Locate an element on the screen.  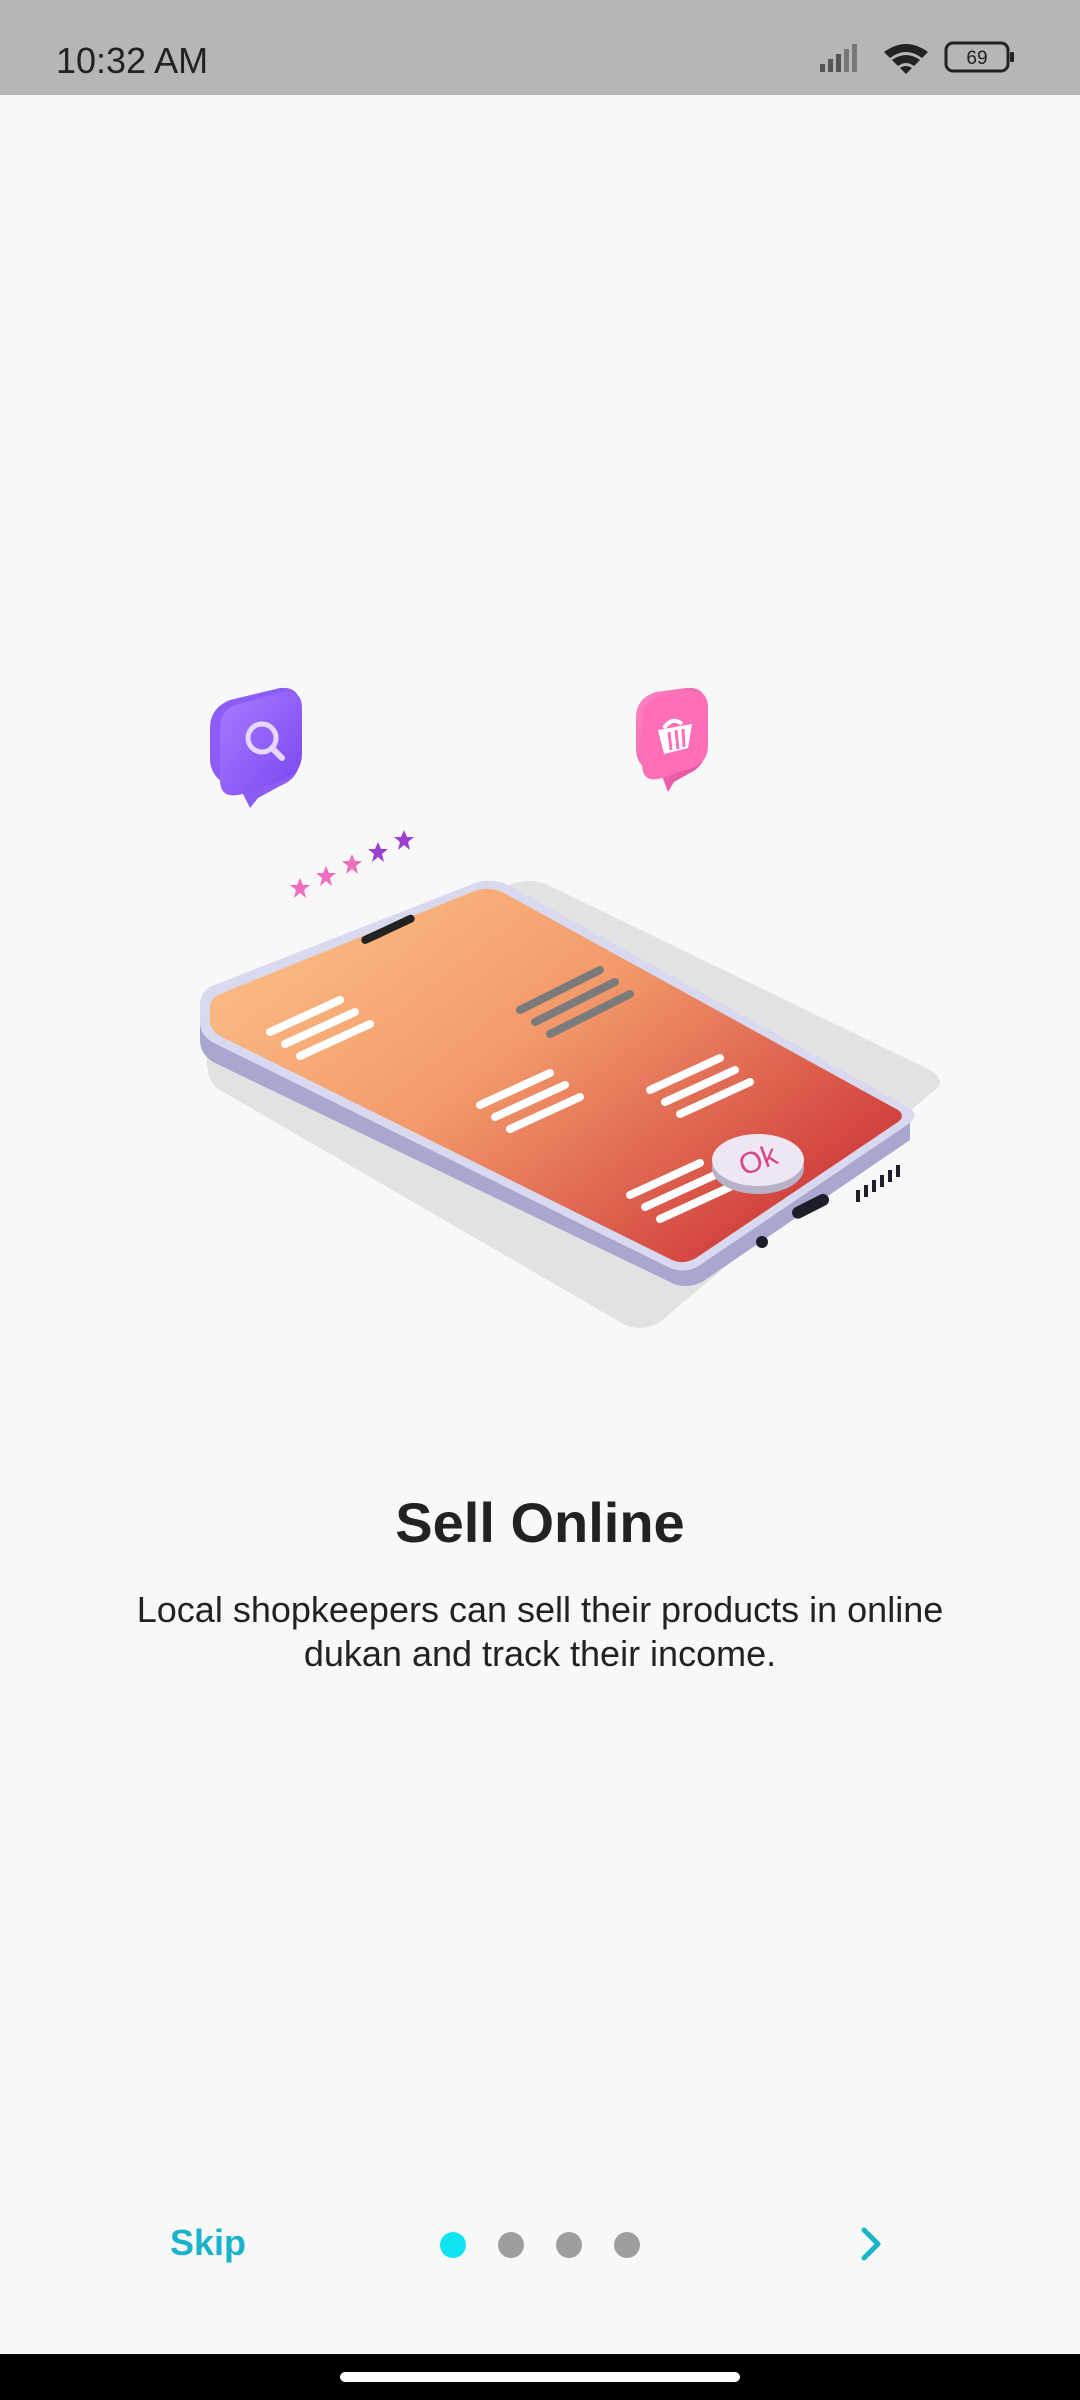
phone-graphic: Ok is located at coordinates (557, 1083).